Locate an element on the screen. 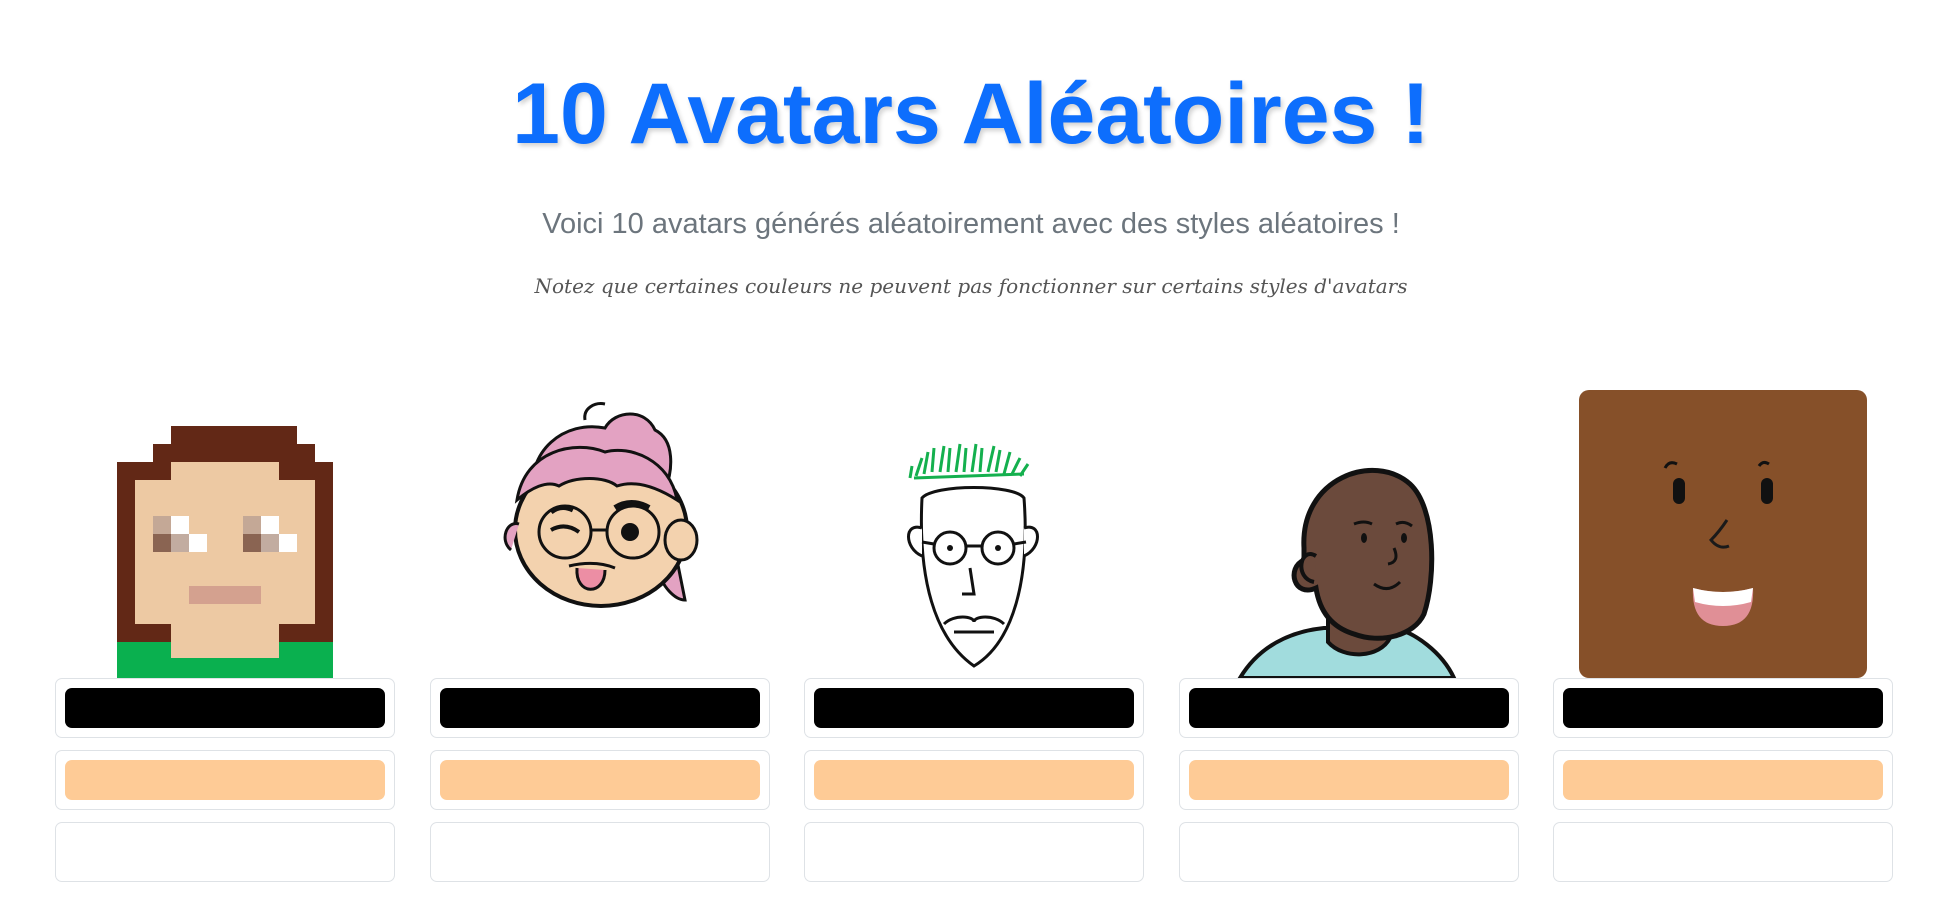 This screenshot has width=1942, height=910. sketch-man-avatar-icon is located at coordinates (973, 555).